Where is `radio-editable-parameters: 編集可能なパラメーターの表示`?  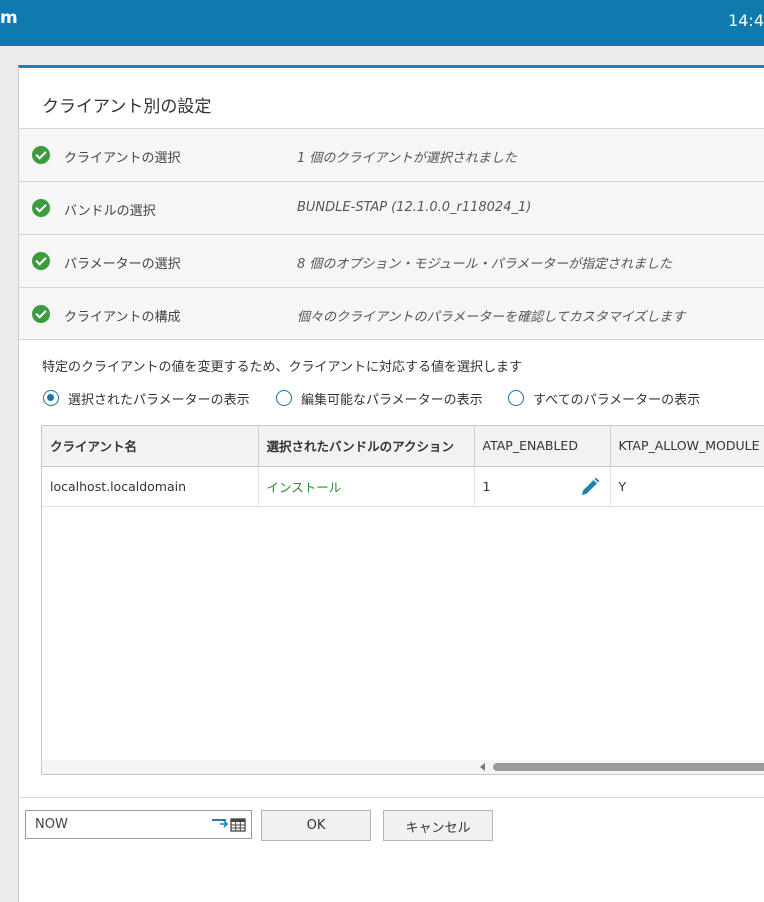
radio-editable-parameters: 編集可能なパラメーターの表示 is located at coordinates (379, 398).